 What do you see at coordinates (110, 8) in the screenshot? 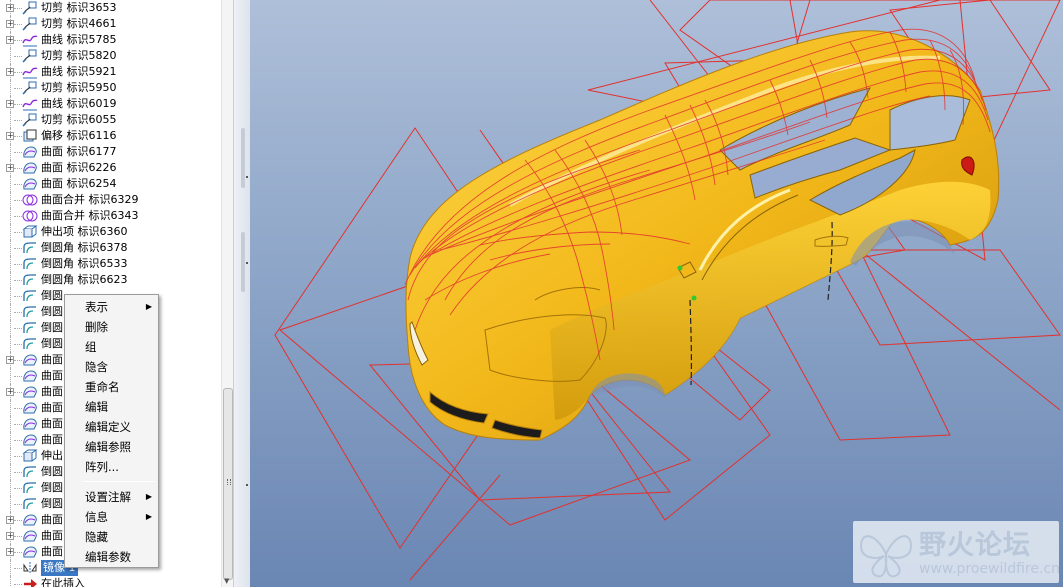
I see `tree-item: 切剪 标识3653` at bounding box center [110, 8].